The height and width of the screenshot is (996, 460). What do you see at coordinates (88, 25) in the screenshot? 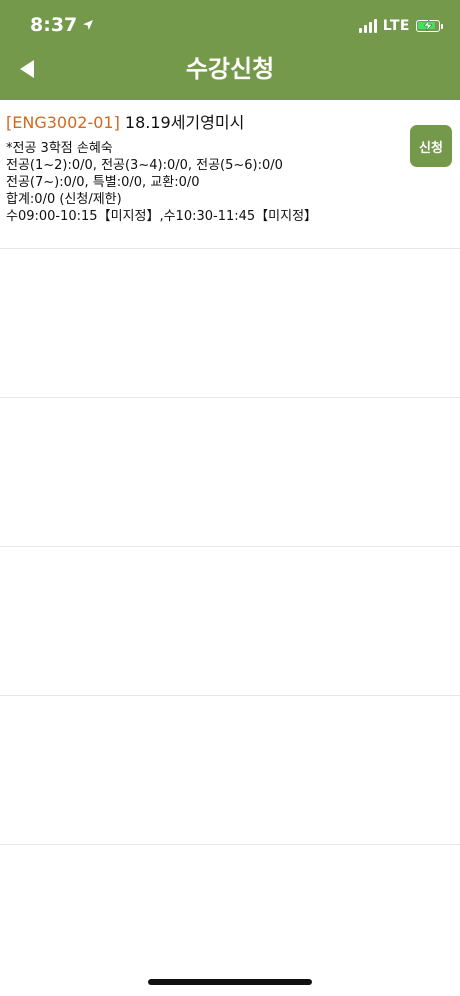
I see `location-arrow-icon` at bounding box center [88, 25].